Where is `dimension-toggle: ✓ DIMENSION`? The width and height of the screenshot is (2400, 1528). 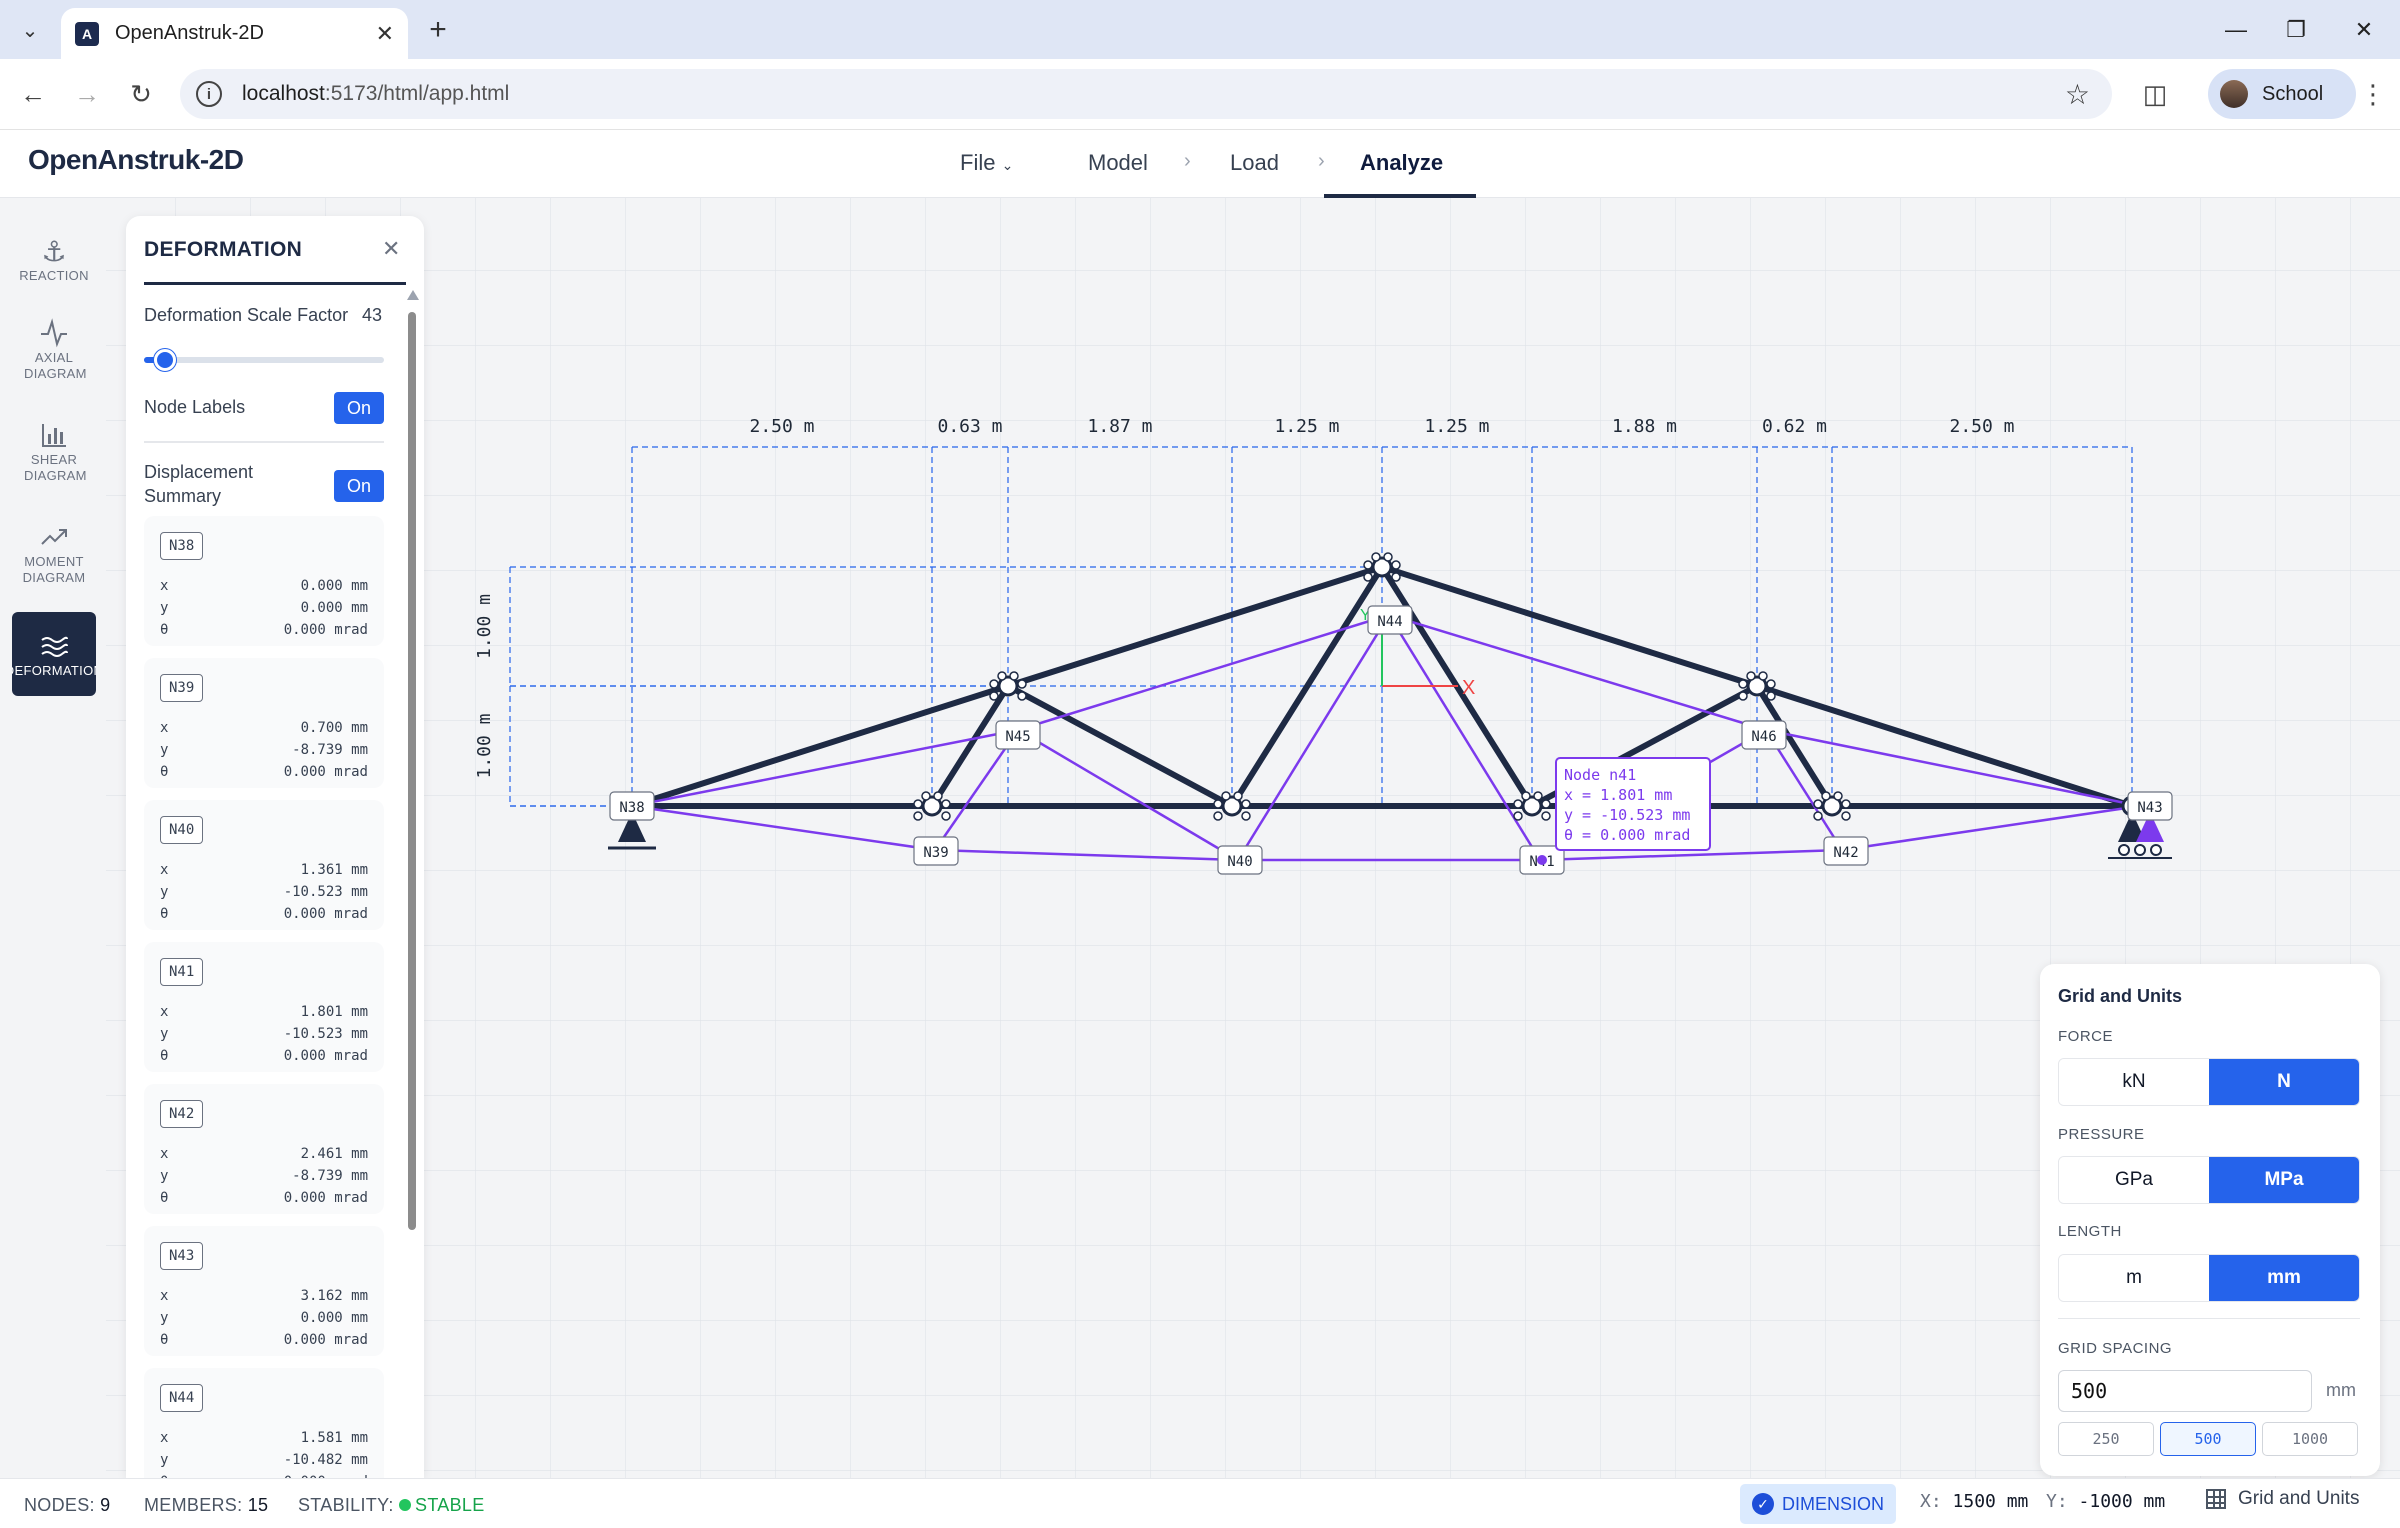
dimension-toggle: ✓ DIMENSION is located at coordinates (1818, 1504).